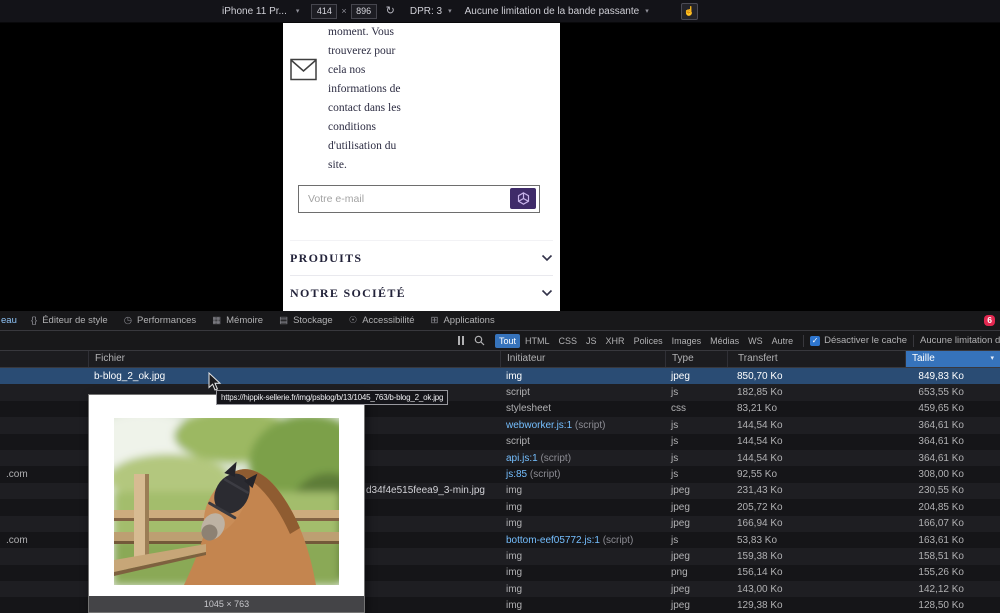 The image size is (1000, 613). I want to click on newsletter-submit-button, so click(523, 198).